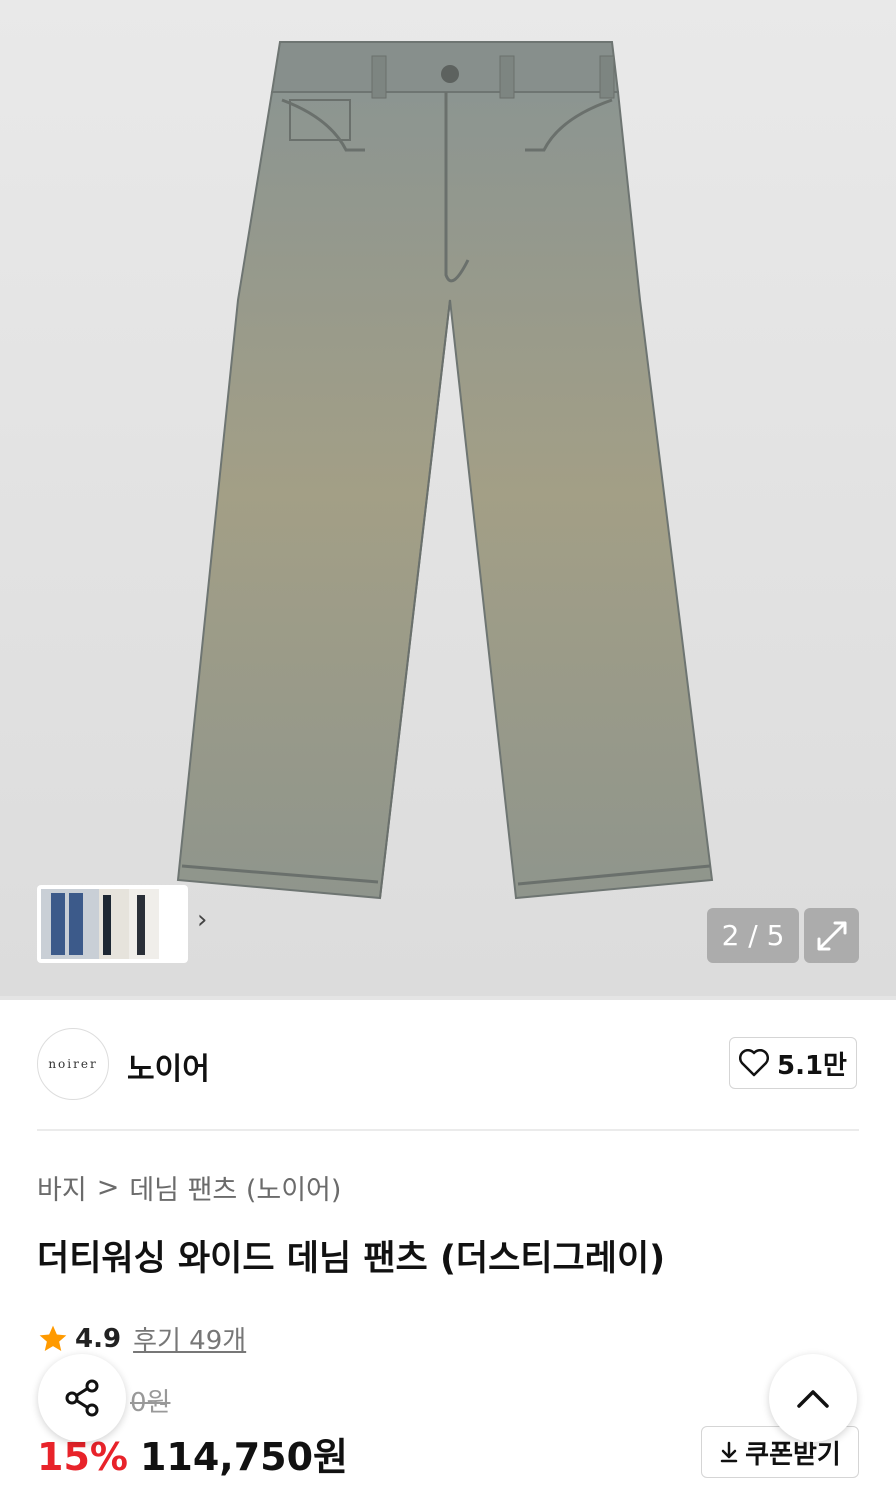 The image size is (896, 1500). What do you see at coordinates (62, 1187) in the screenshot?
I see `breadcrumb-category: 바지` at bounding box center [62, 1187].